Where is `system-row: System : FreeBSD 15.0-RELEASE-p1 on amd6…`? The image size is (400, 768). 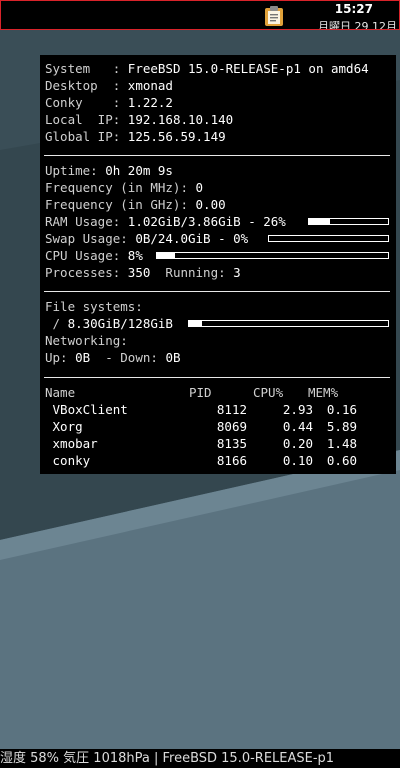
system-row: System : FreeBSD 15.0-RELEASE-p1 on amd6… is located at coordinates (207, 68).